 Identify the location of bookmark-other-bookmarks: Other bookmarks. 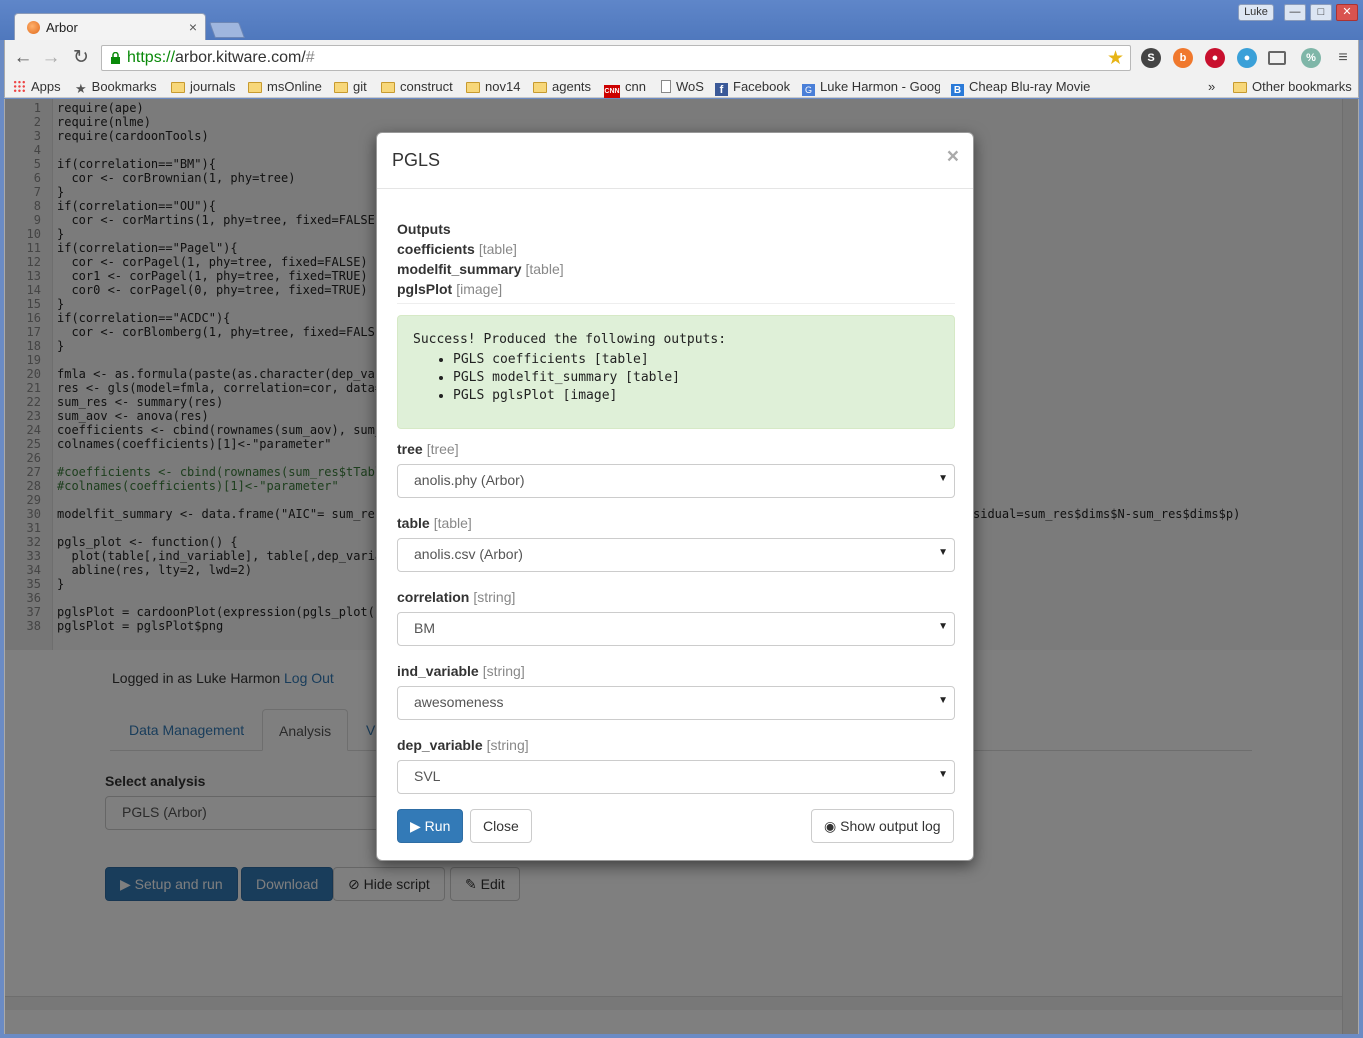
(1292, 87).